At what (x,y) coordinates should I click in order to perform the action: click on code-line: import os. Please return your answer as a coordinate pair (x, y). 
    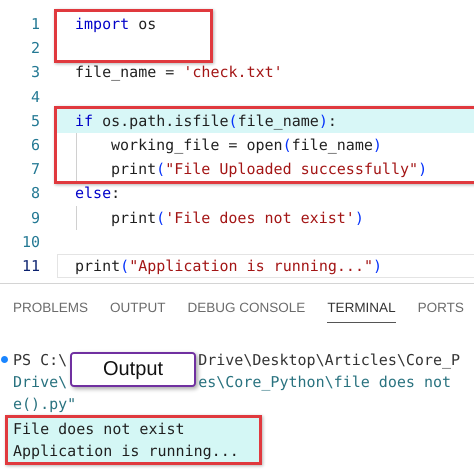
    Looking at the image, I should click on (116, 24).